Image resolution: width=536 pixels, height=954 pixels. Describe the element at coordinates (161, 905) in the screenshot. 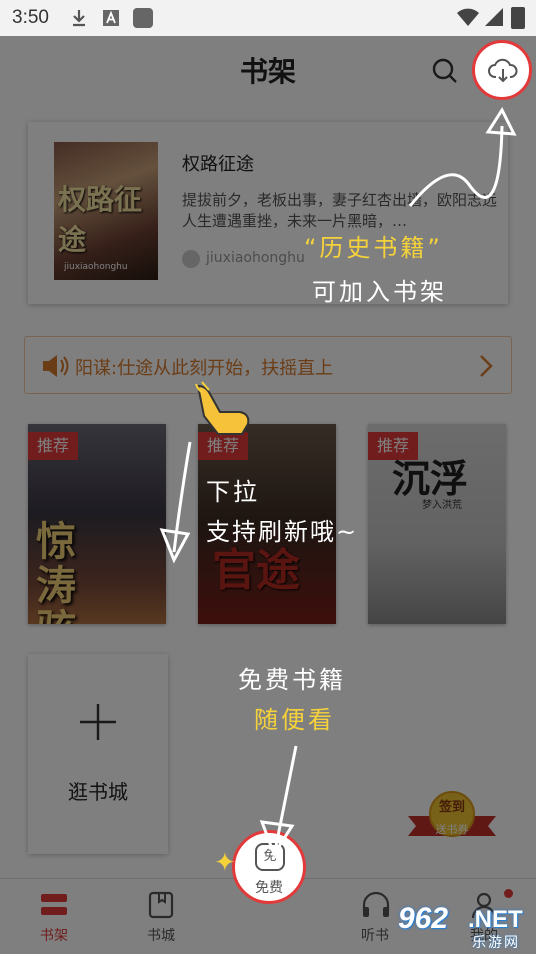

I see `book-icon` at that location.